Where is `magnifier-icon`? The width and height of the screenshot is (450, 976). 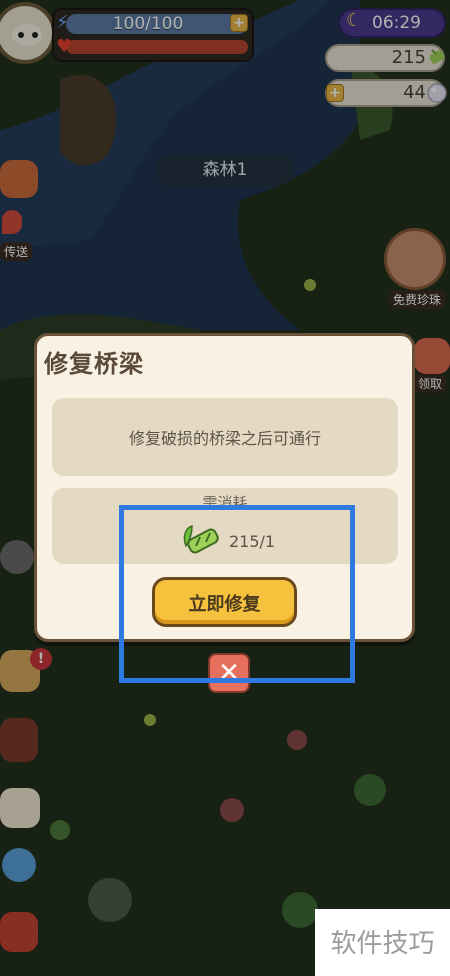
magnifier-icon is located at coordinates (19, 865).